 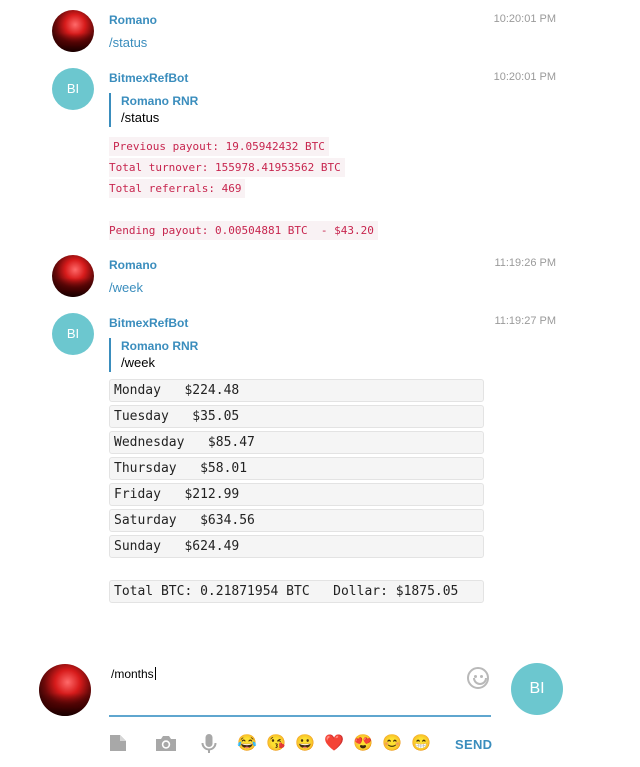 What do you see at coordinates (296, 390) in the screenshot?
I see `week-row-monday: Monday $224.48` at bounding box center [296, 390].